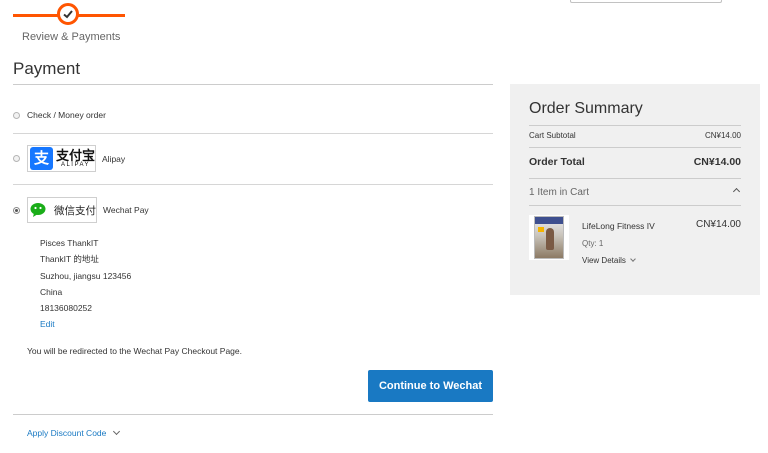 The width and height of the screenshot is (768, 453). Describe the element at coordinates (66, 308) in the screenshot. I see `address-phone: 18136080252` at that location.